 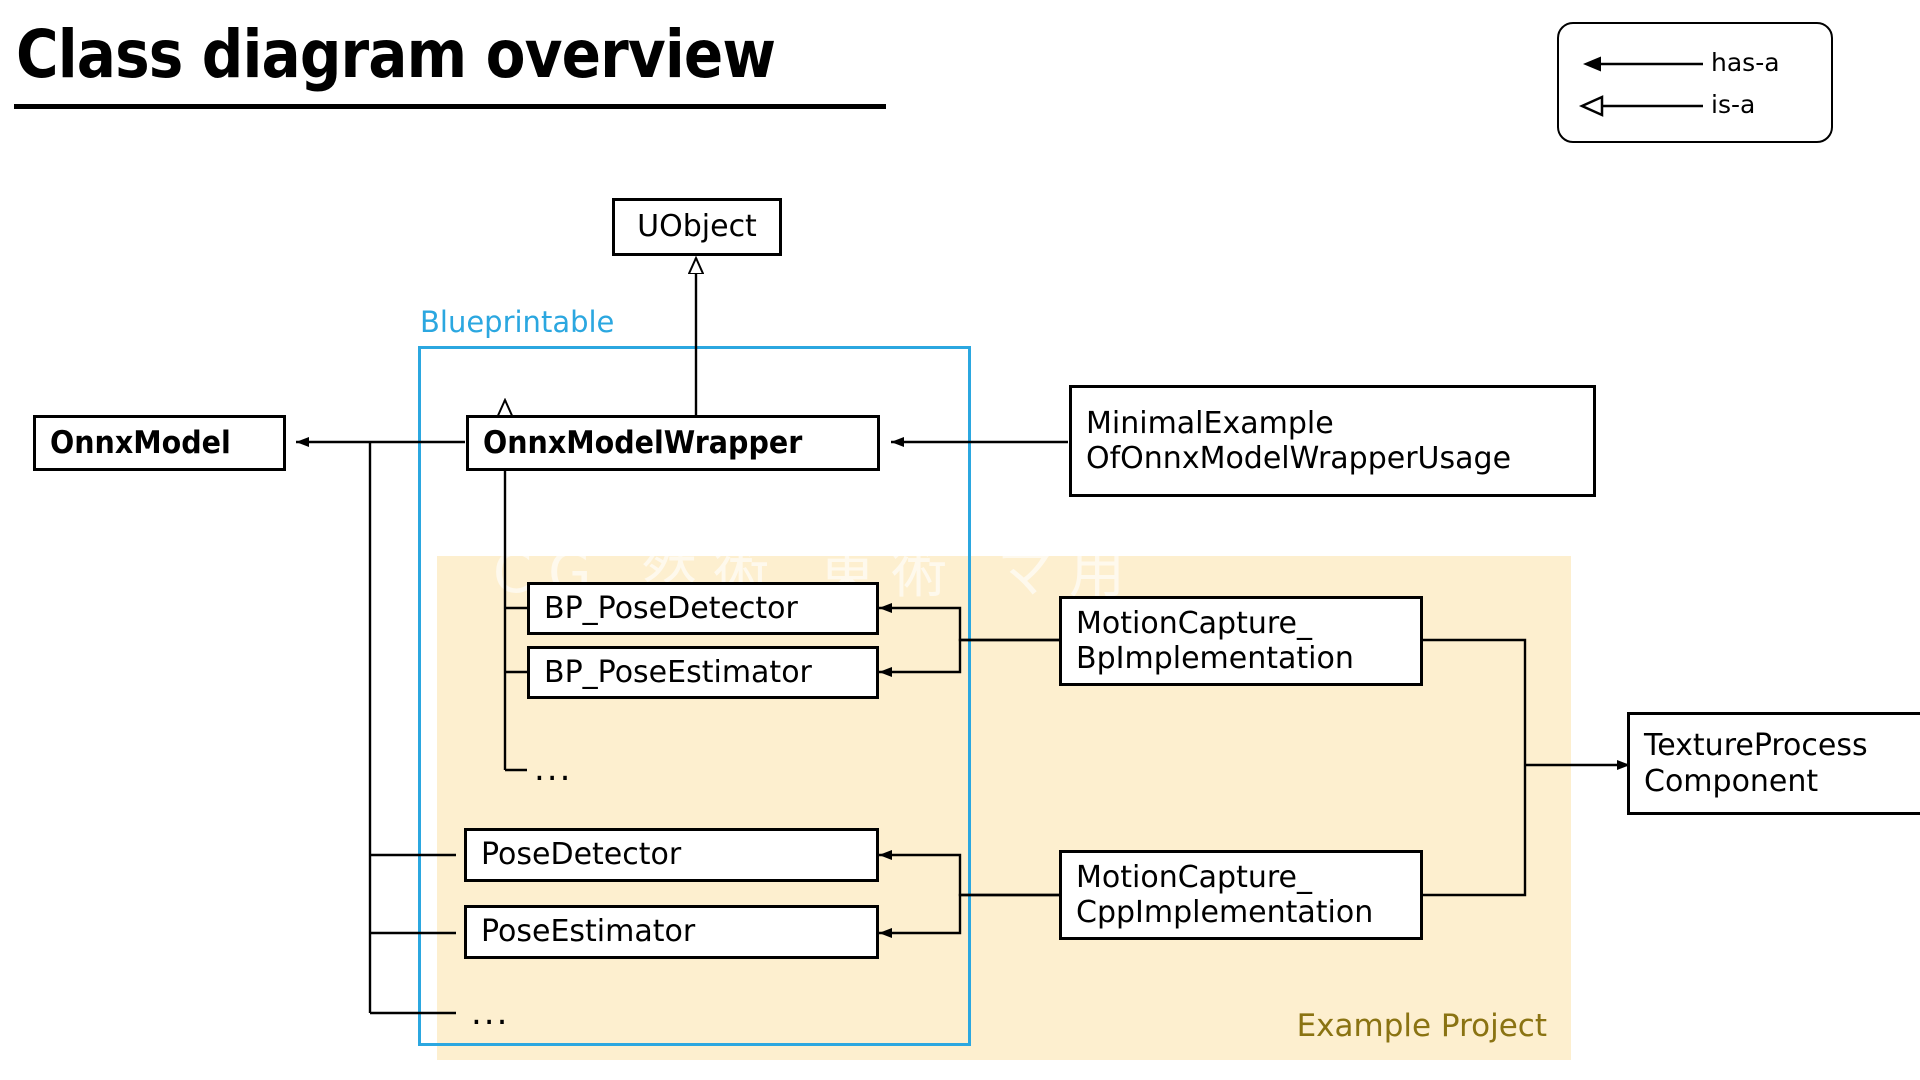 What do you see at coordinates (588, 932) in the screenshot?
I see `class-label-poseestimator: PoseEstimator` at bounding box center [588, 932].